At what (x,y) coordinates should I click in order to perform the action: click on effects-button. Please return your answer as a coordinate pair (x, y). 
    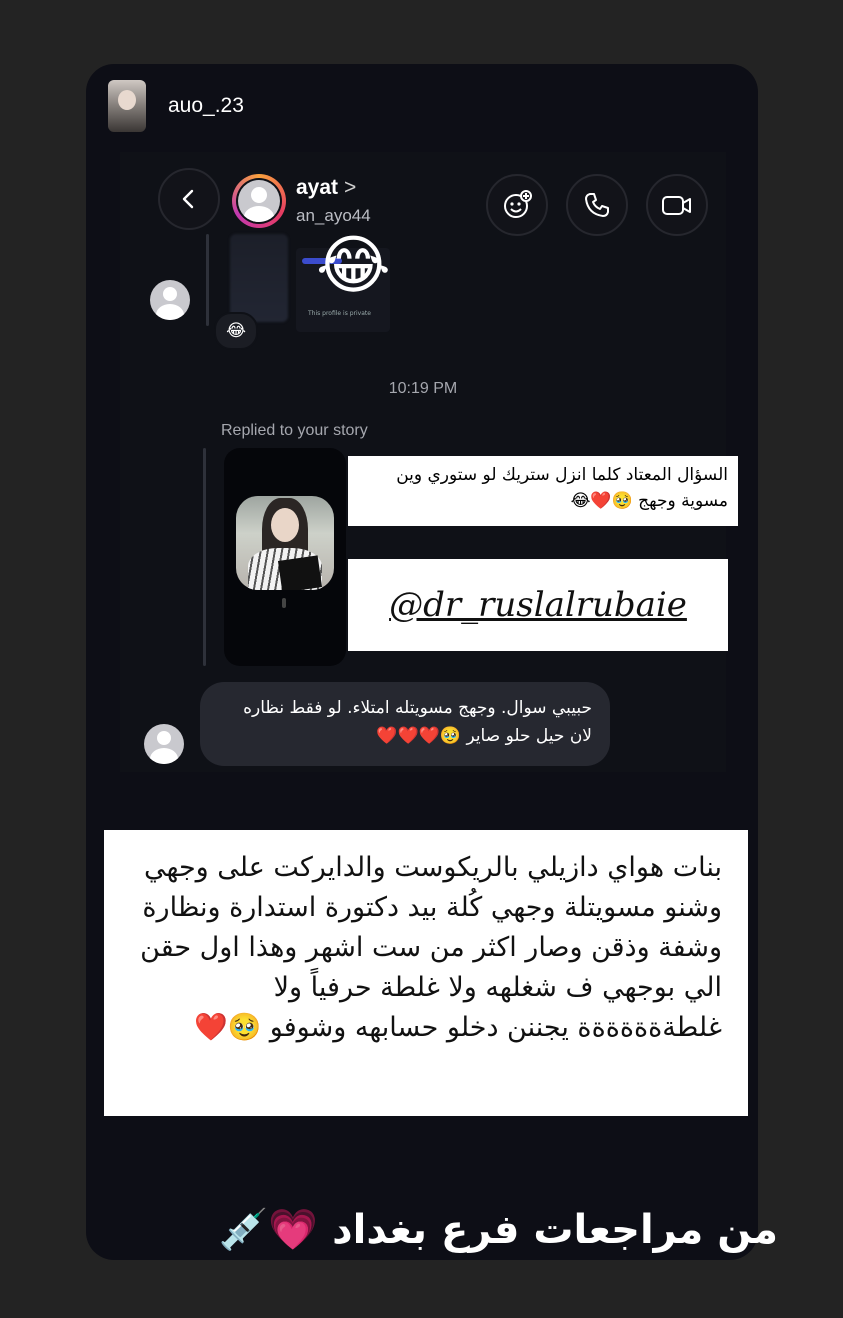
    Looking at the image, I should click on (517, 205).